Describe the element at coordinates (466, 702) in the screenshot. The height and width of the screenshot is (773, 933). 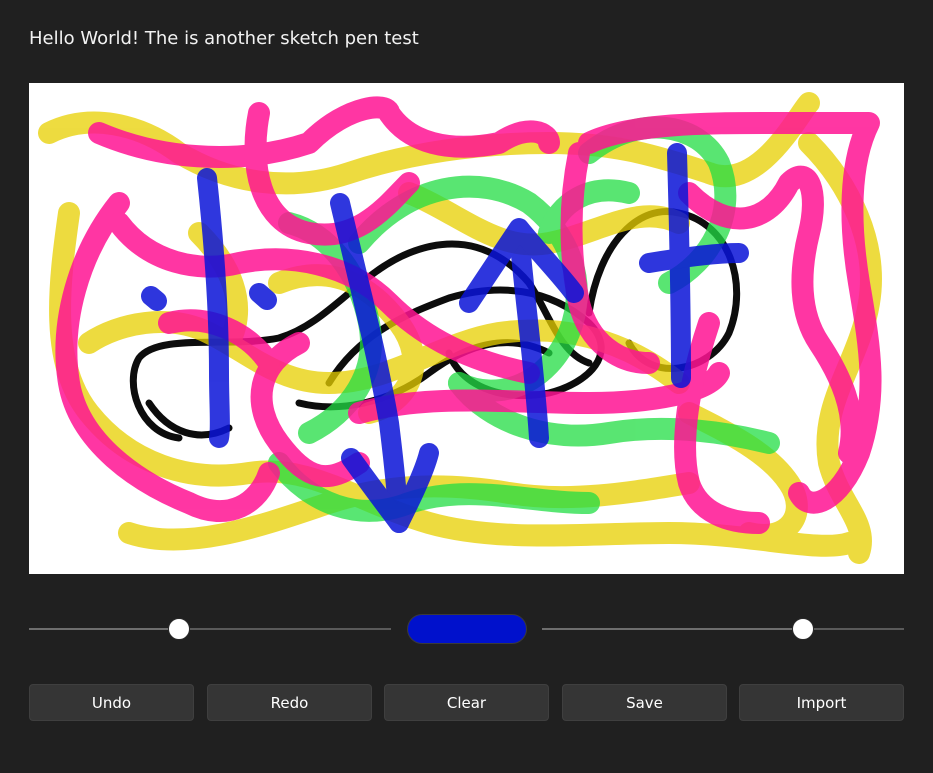
I see `clear-button: Clear` at that location.